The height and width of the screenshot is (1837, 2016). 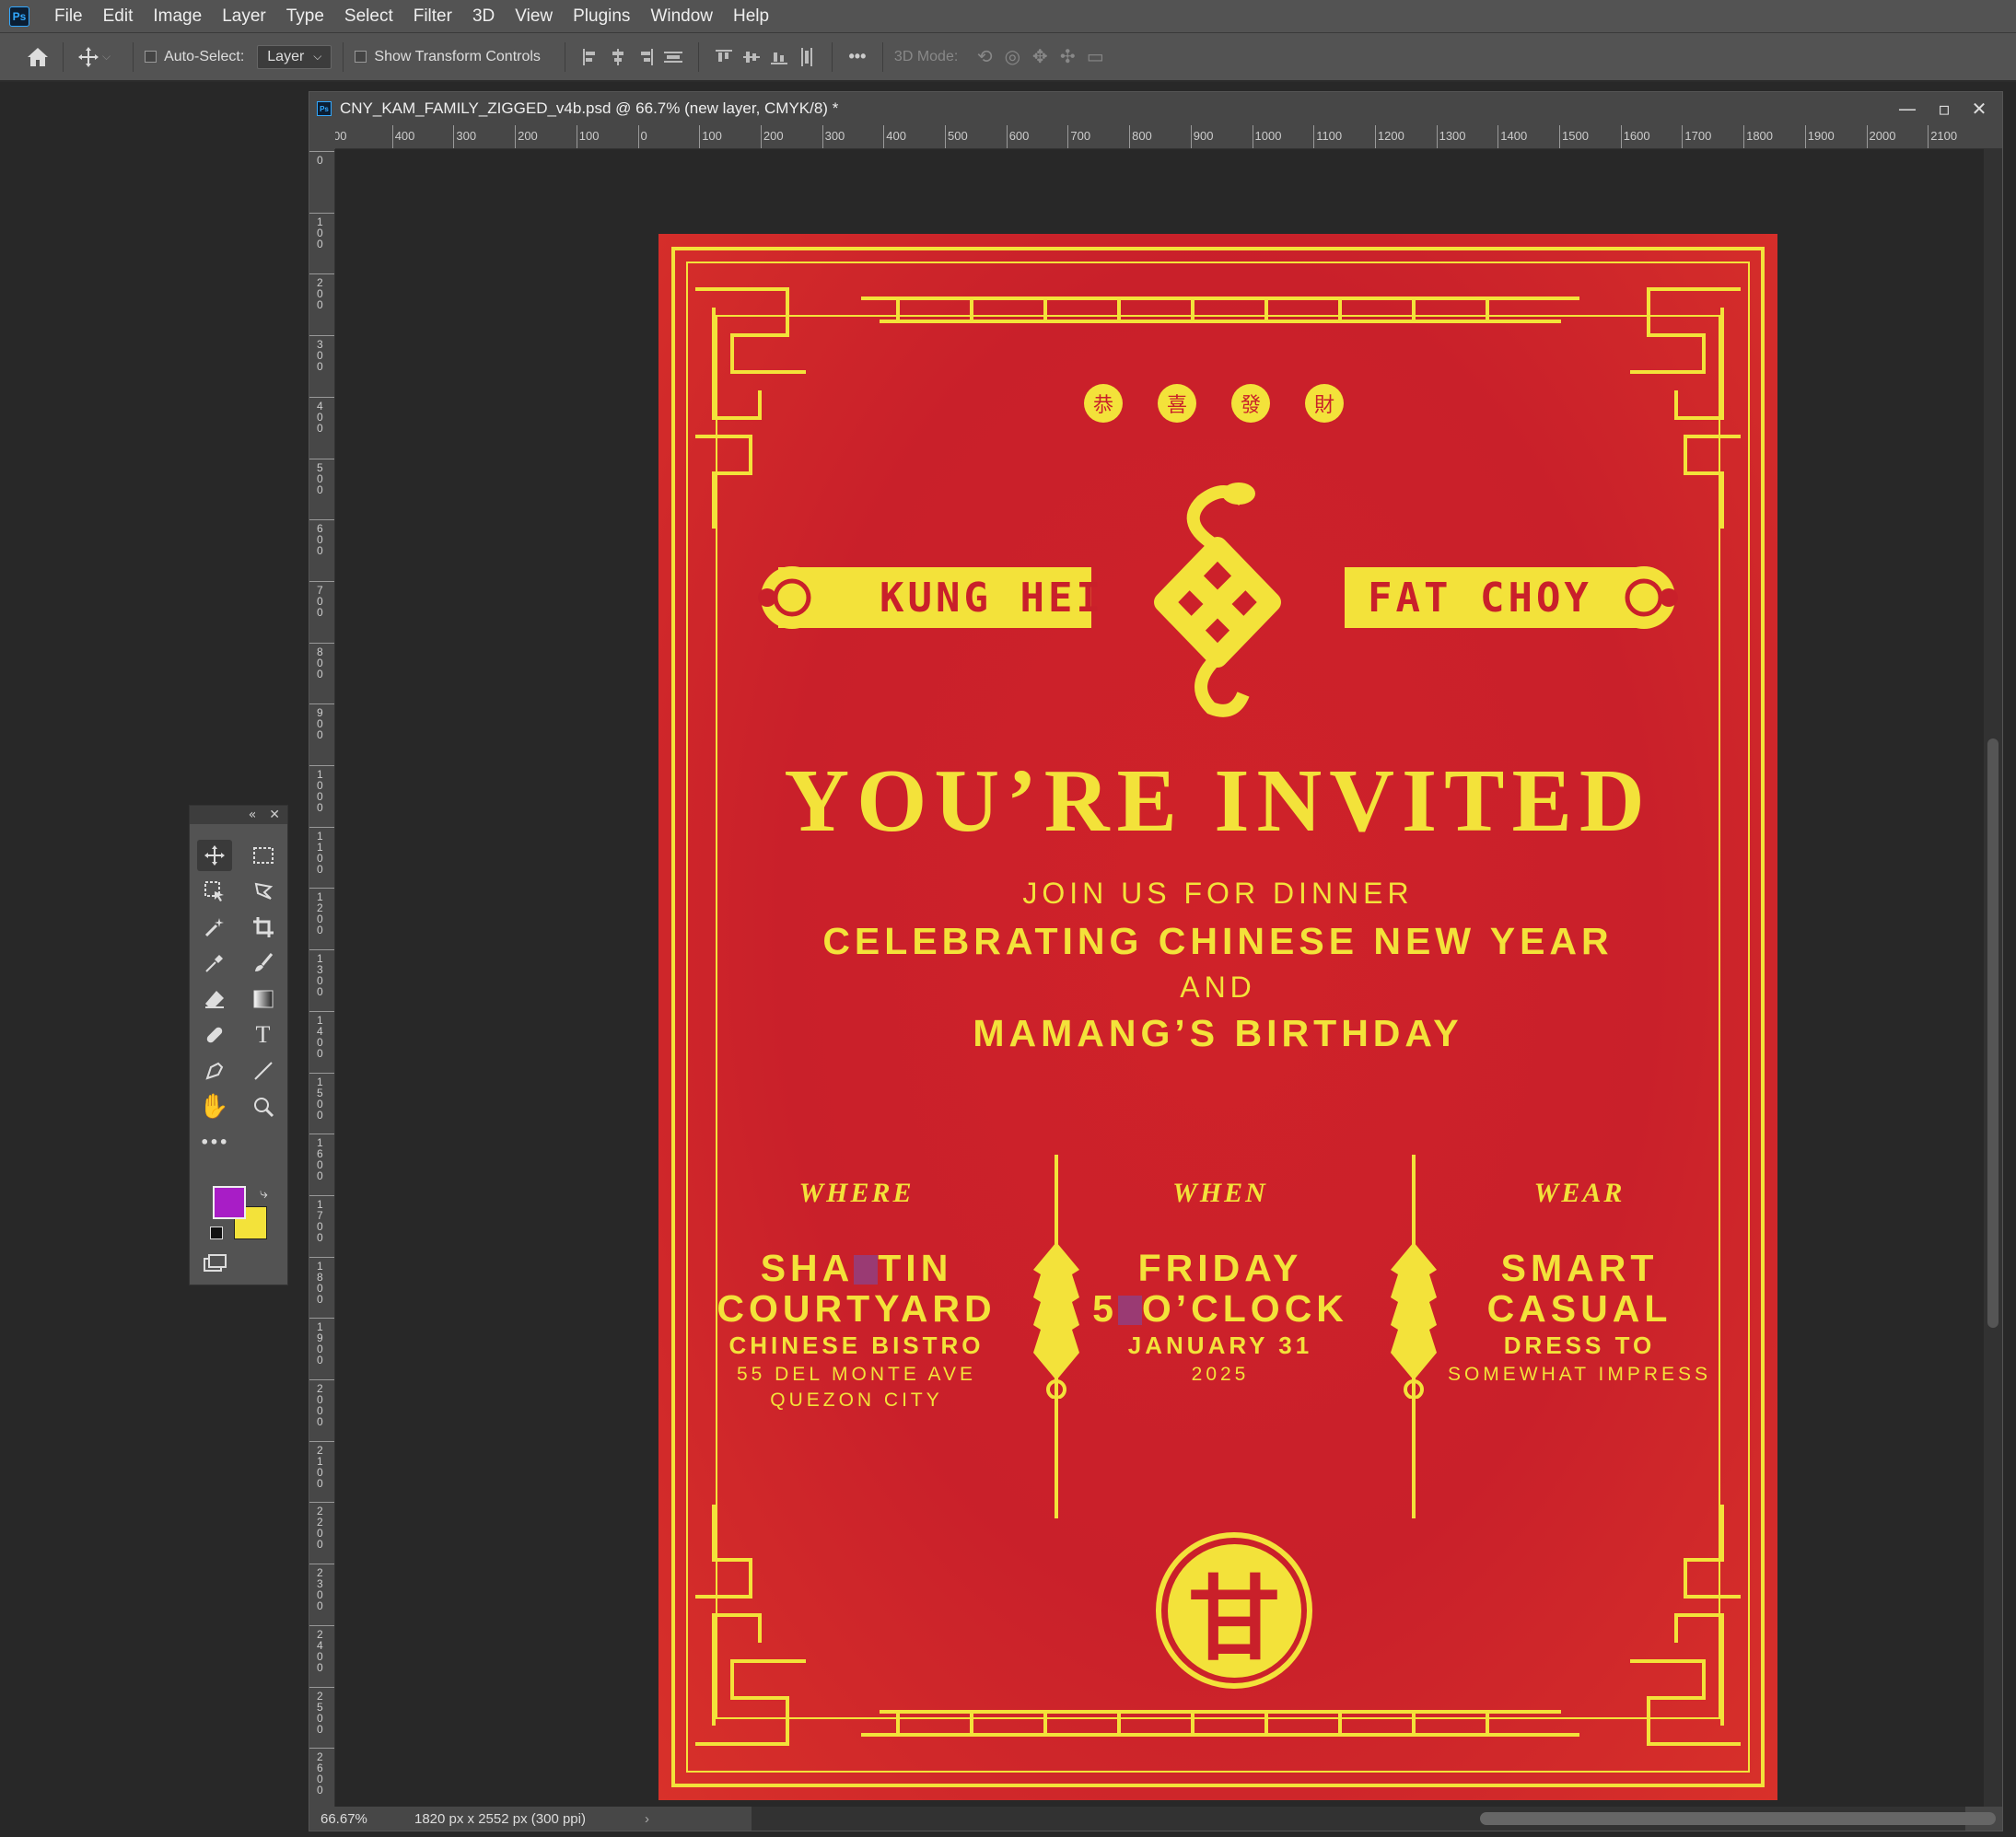 What do you see at coordinates (107, 57) in the screenshot?
I see `chevron-down-icon: ⌵` at bounding box center [107, 57].